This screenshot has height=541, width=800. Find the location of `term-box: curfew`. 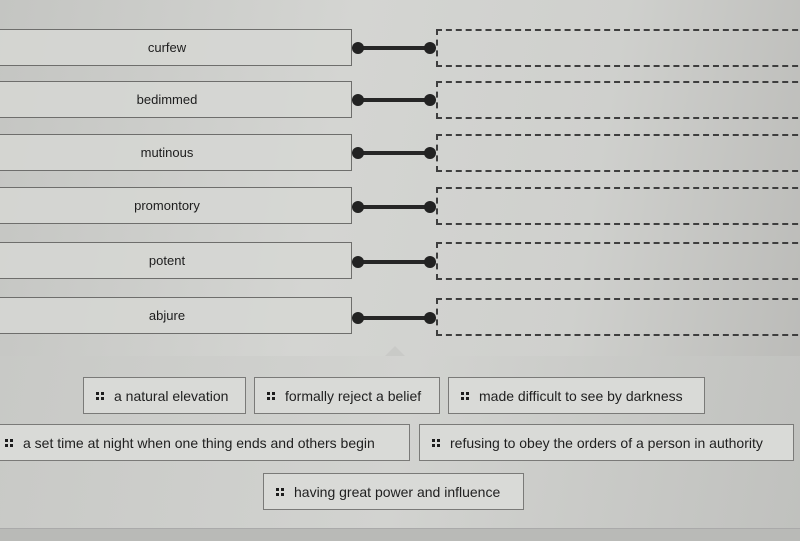

term-box: curfew is located at coordinates (176, 47).